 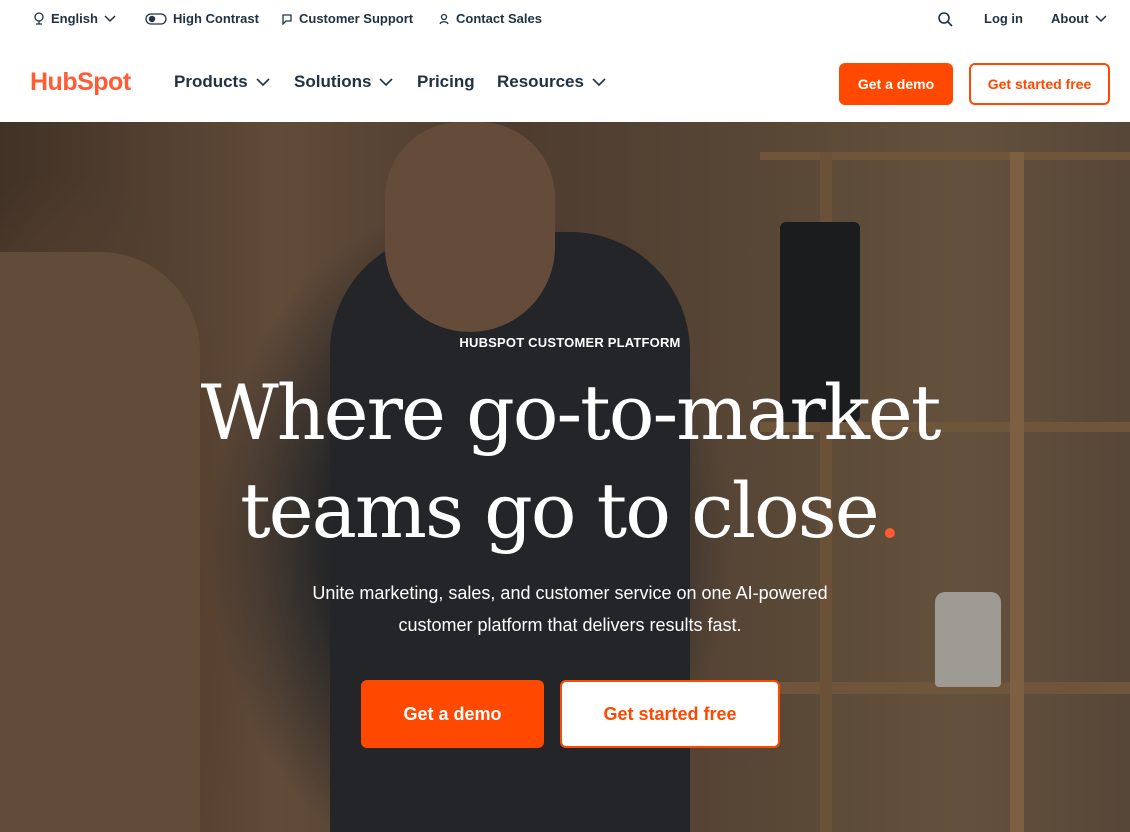 What do you see at coordinates (896, 84) in the screenshot?
I see `nav-get-demo-button: Get a demo` at bounding box center [896, 84].